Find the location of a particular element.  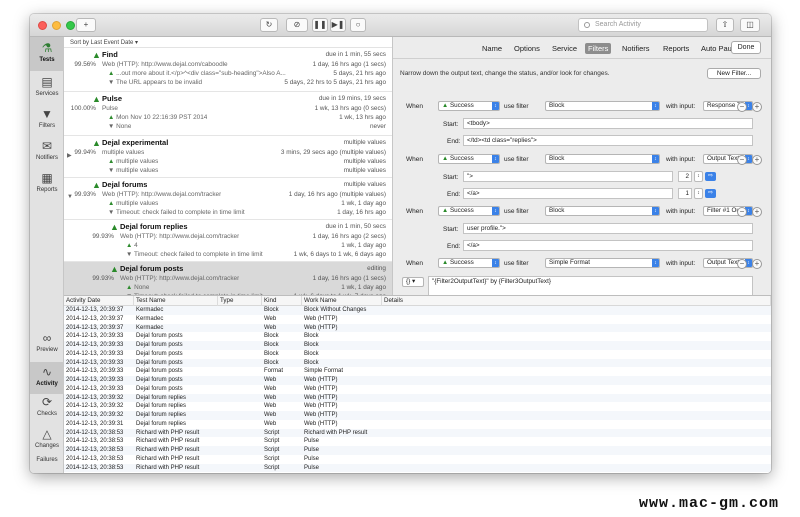

sidebar-item-changes: △ Changes is located at coordinates (47, 442).